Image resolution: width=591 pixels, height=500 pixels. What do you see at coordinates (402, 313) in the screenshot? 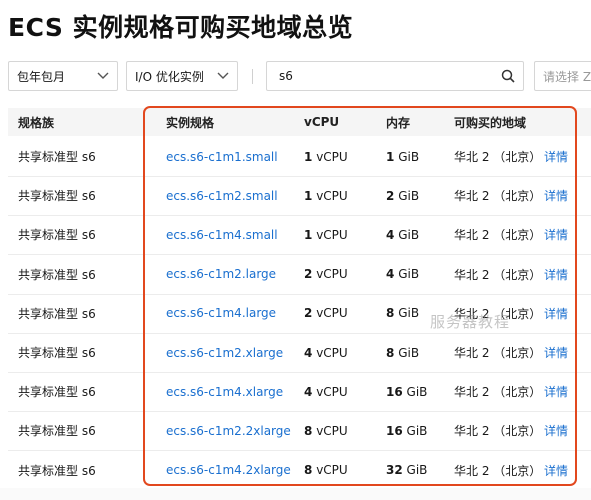
I see `row-memory: 8 GiB` at bounding box center [402, 313].